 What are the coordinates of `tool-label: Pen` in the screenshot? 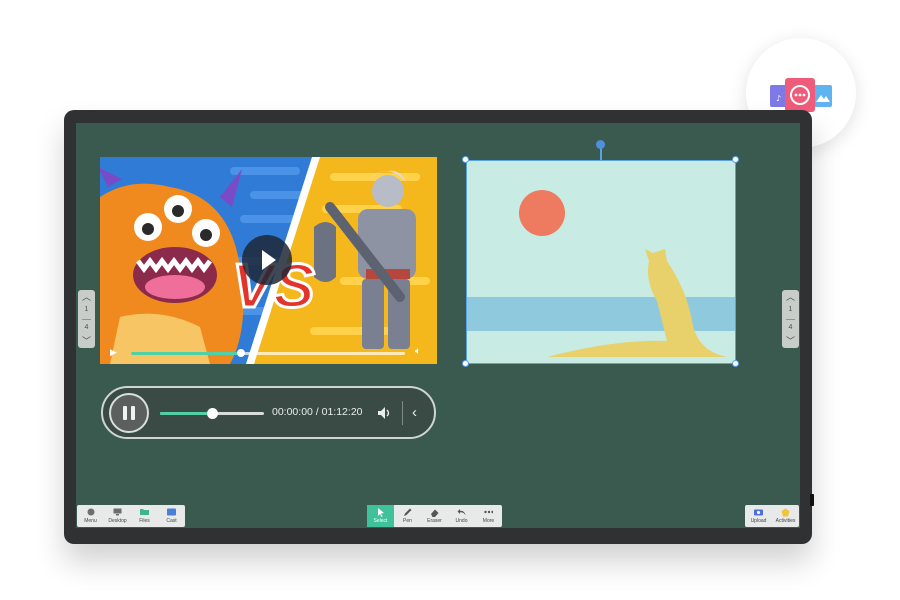 It's located at (407, 521).